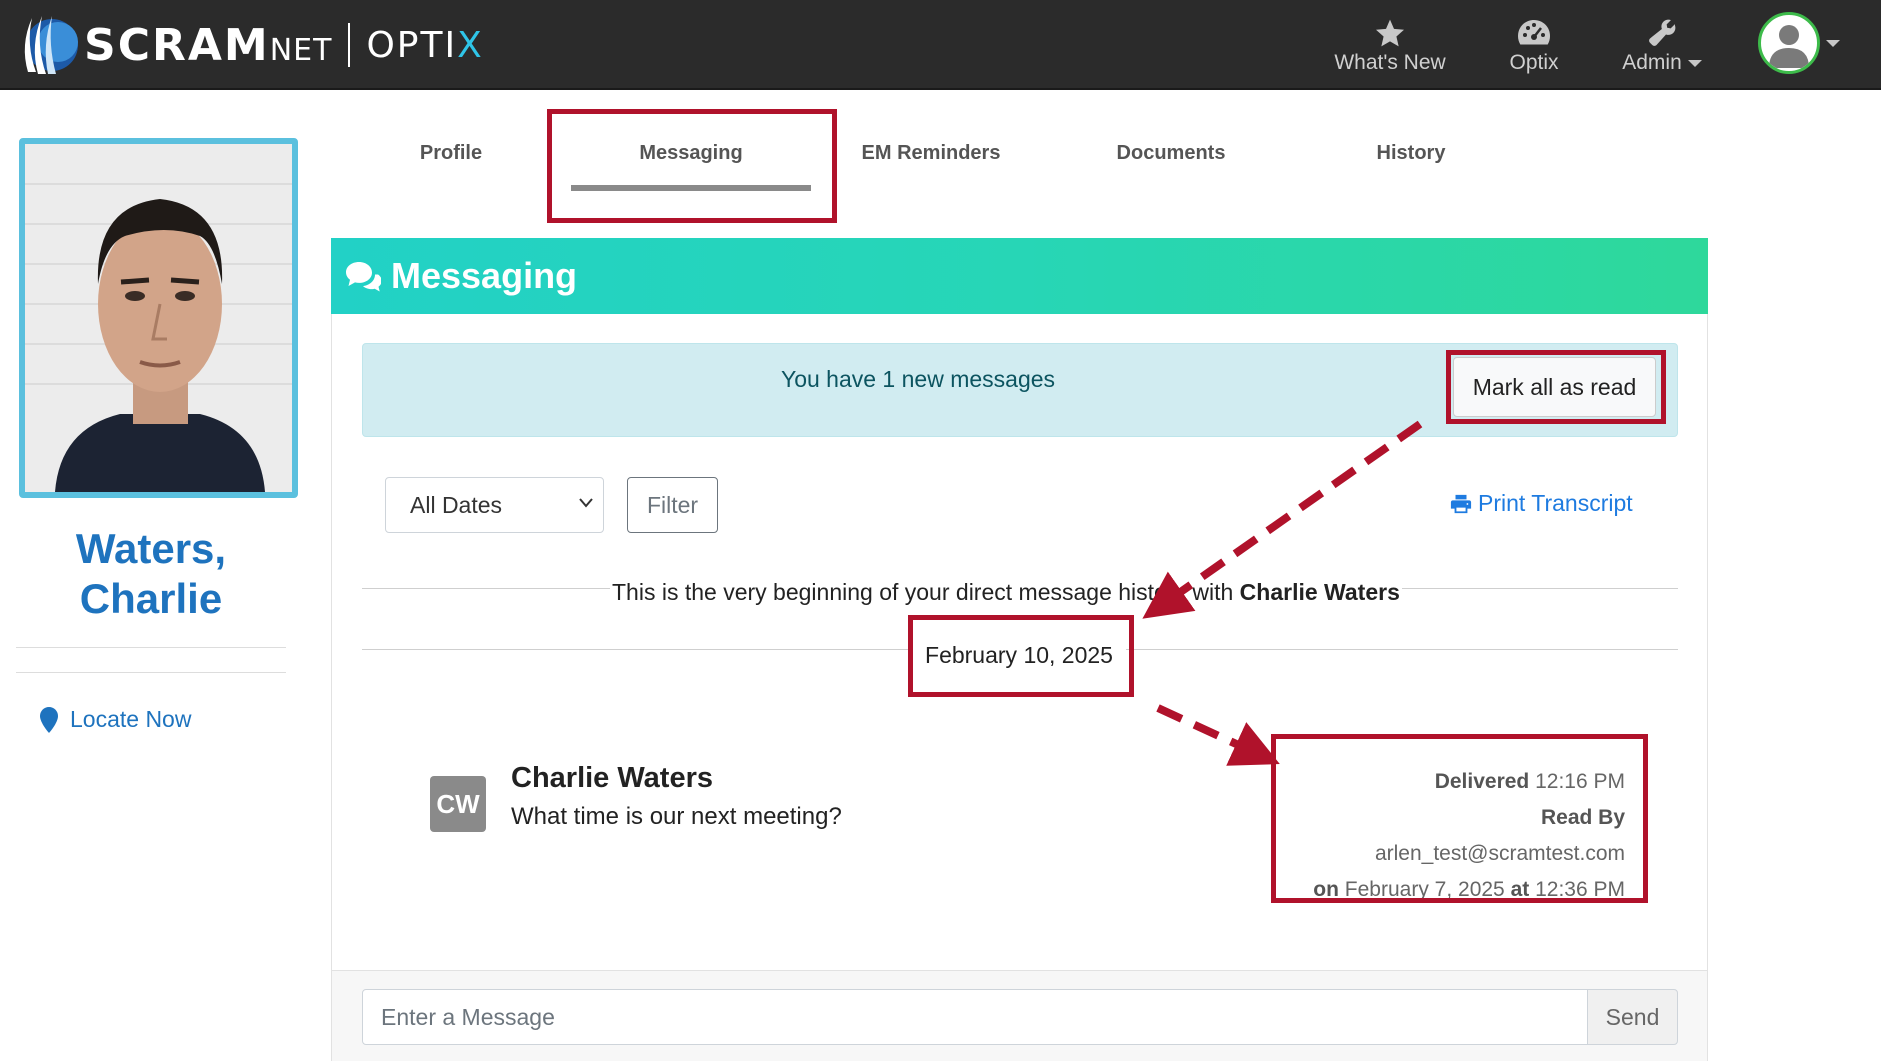 This screenshot has height=1061, width=1881. What do you see at coordinates (412, 45) in the screenshot?
I see `brand-optix-main: OPTI` at bounding box center [412, 45].